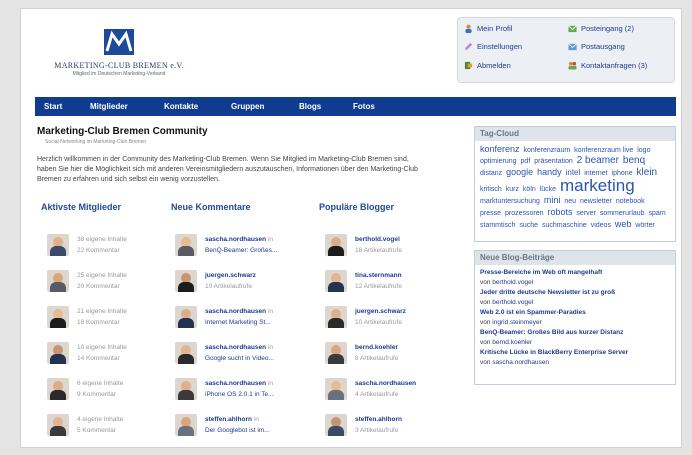 The image size is (692, 455). What do you see at coordinates (520, 362) in the screenshot?
I see `blog-author-link: sascha.nordhausen` at bounding box center [520, 362].